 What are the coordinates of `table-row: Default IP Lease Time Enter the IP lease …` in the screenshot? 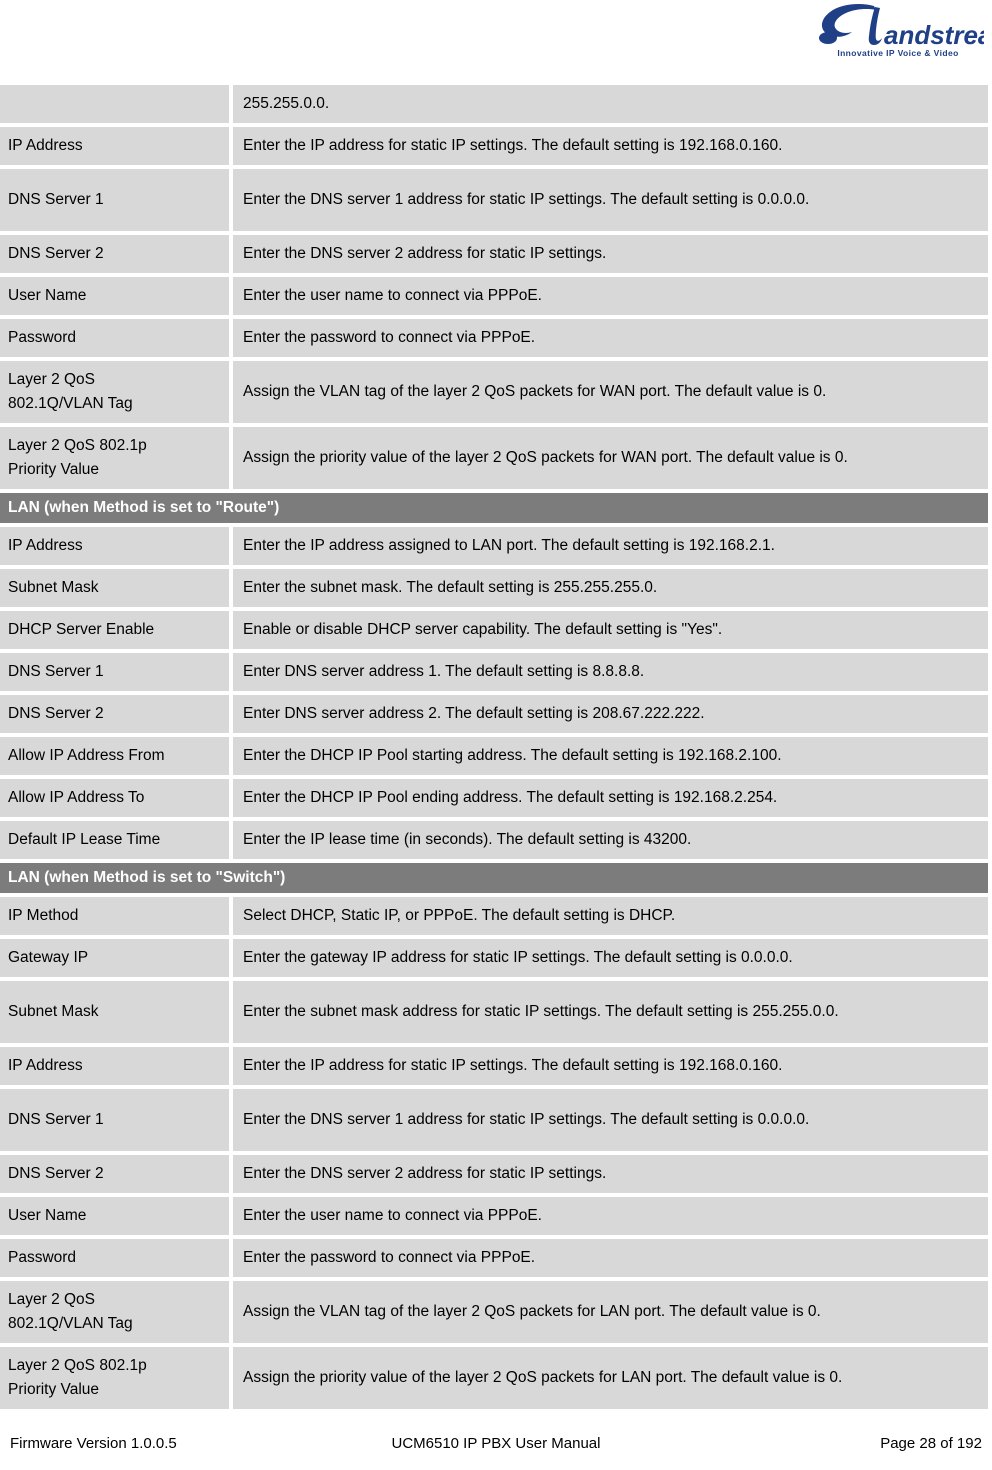 It's located at (494, 840).